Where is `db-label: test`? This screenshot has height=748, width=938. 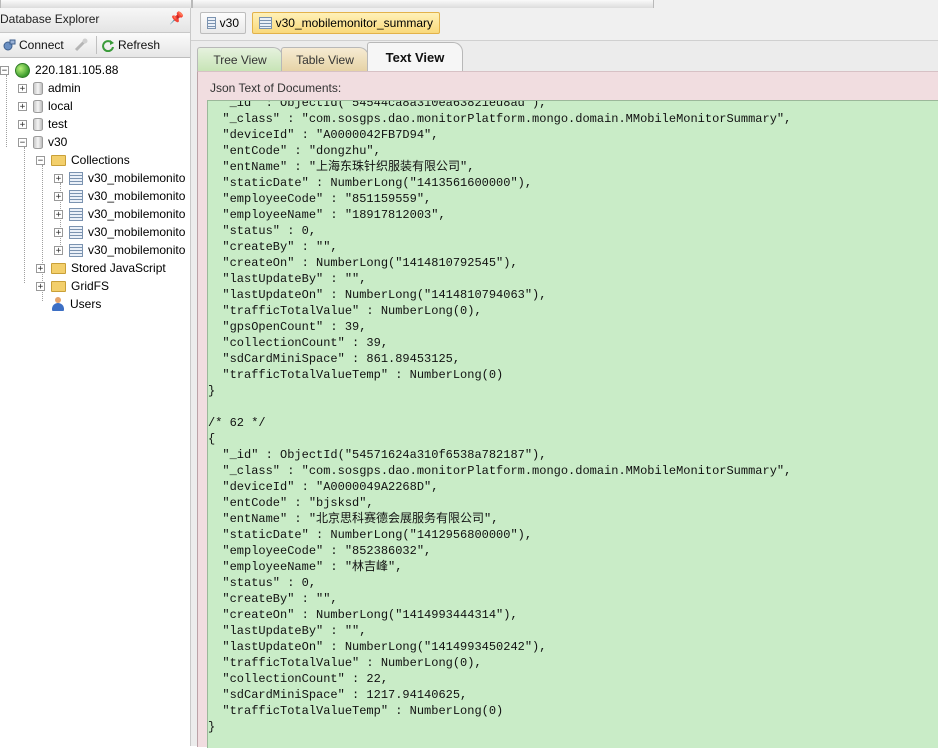 db-label: test is located at coordinates (58, 124).